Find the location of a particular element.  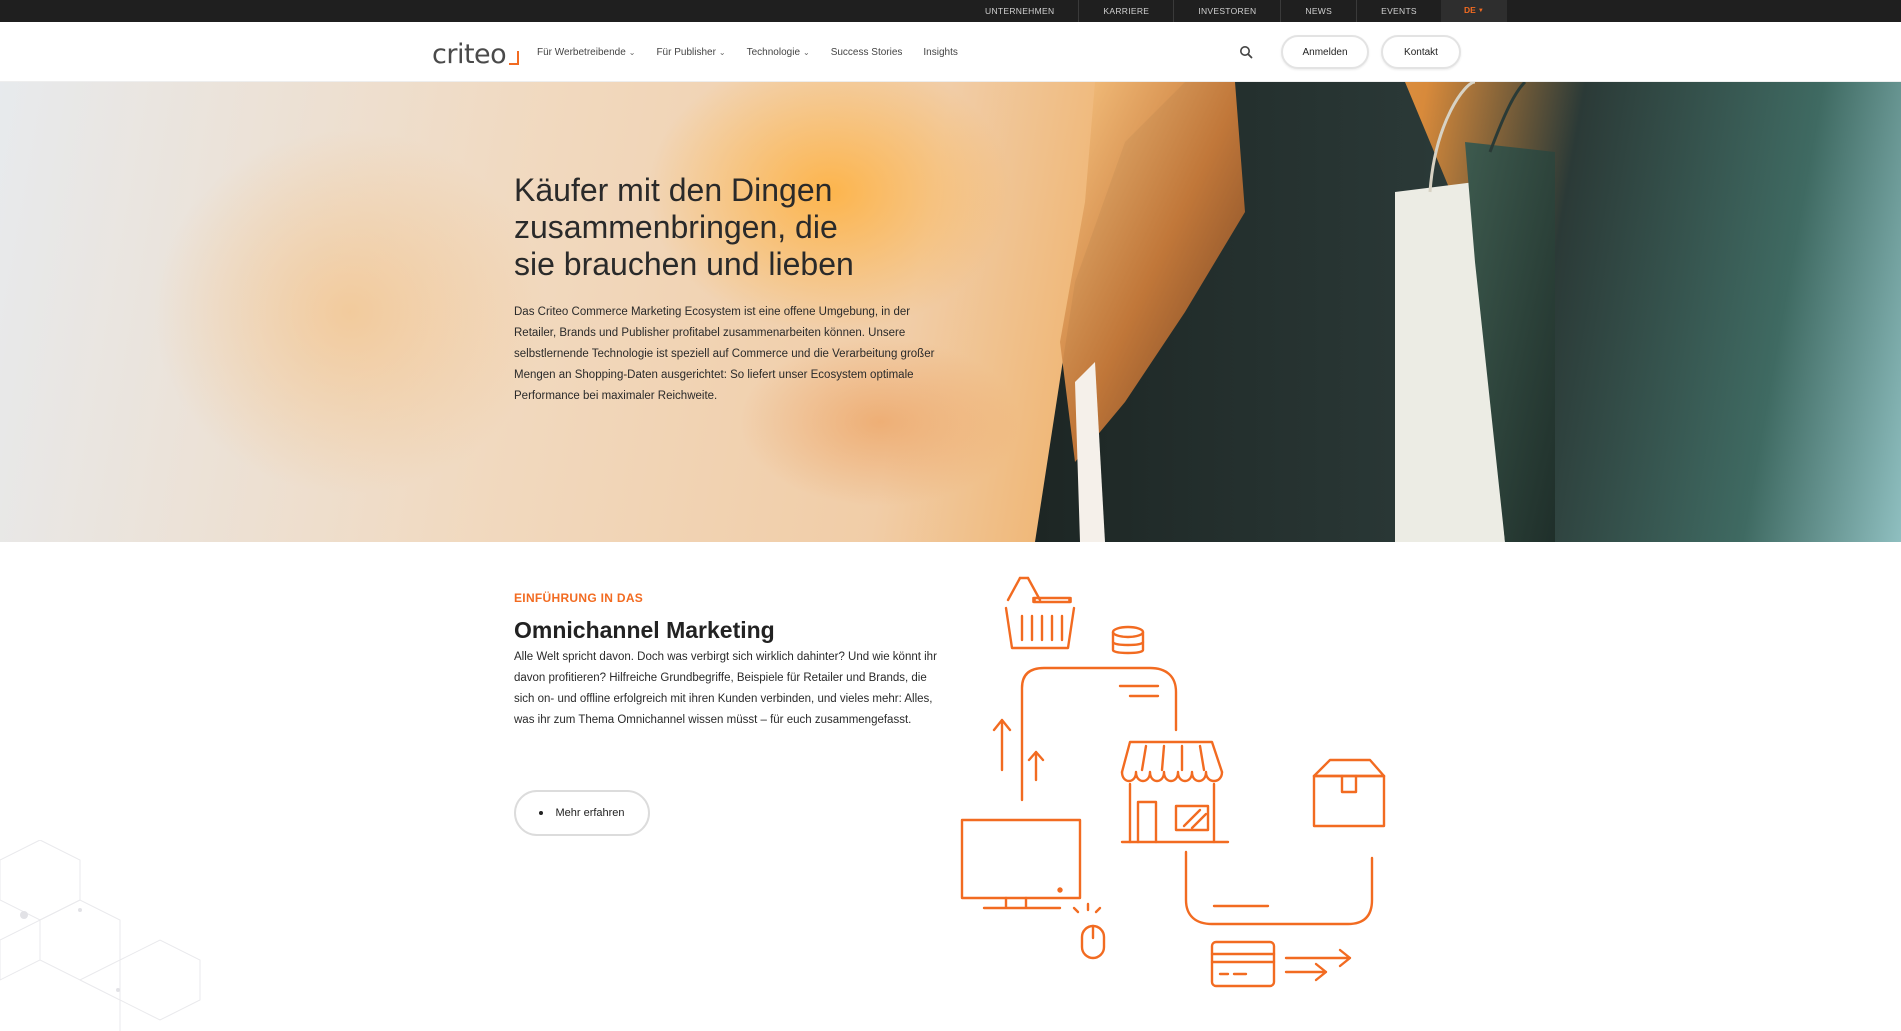

utility-link-unternehmen: UNTERNEHMEN is located at coordinates (1019, 11).